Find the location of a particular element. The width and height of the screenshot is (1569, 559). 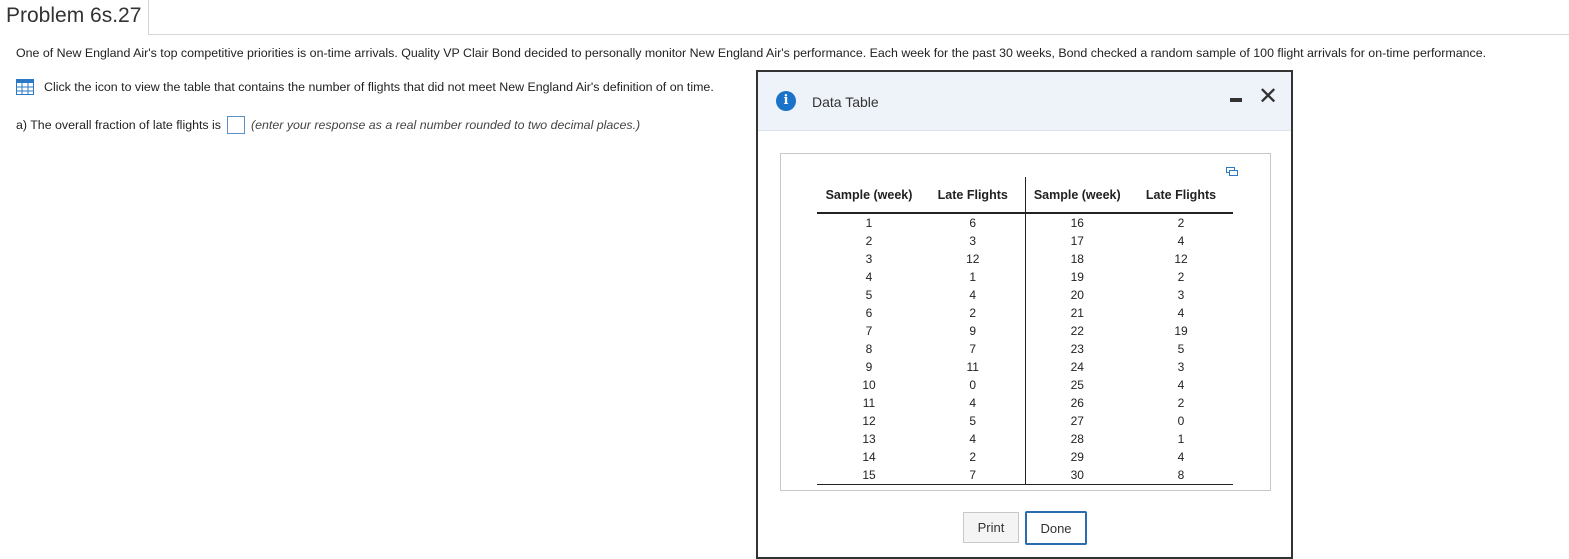

table-cell: 10 is located at coordinates (869, 385).